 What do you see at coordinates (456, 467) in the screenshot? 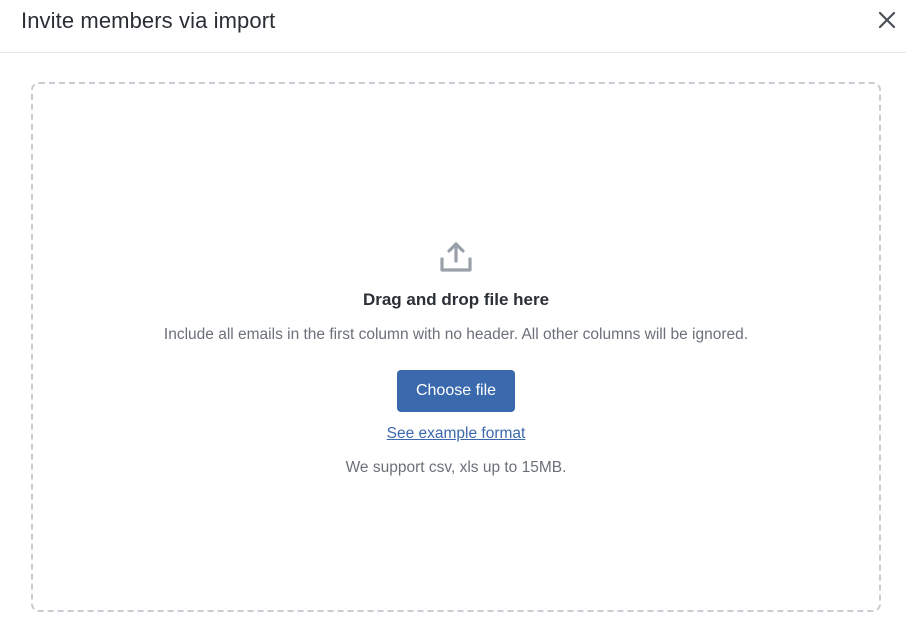
I see `supported-formats-text: We support csv, xls up to 15MB.` at bounding box center [456, 467].